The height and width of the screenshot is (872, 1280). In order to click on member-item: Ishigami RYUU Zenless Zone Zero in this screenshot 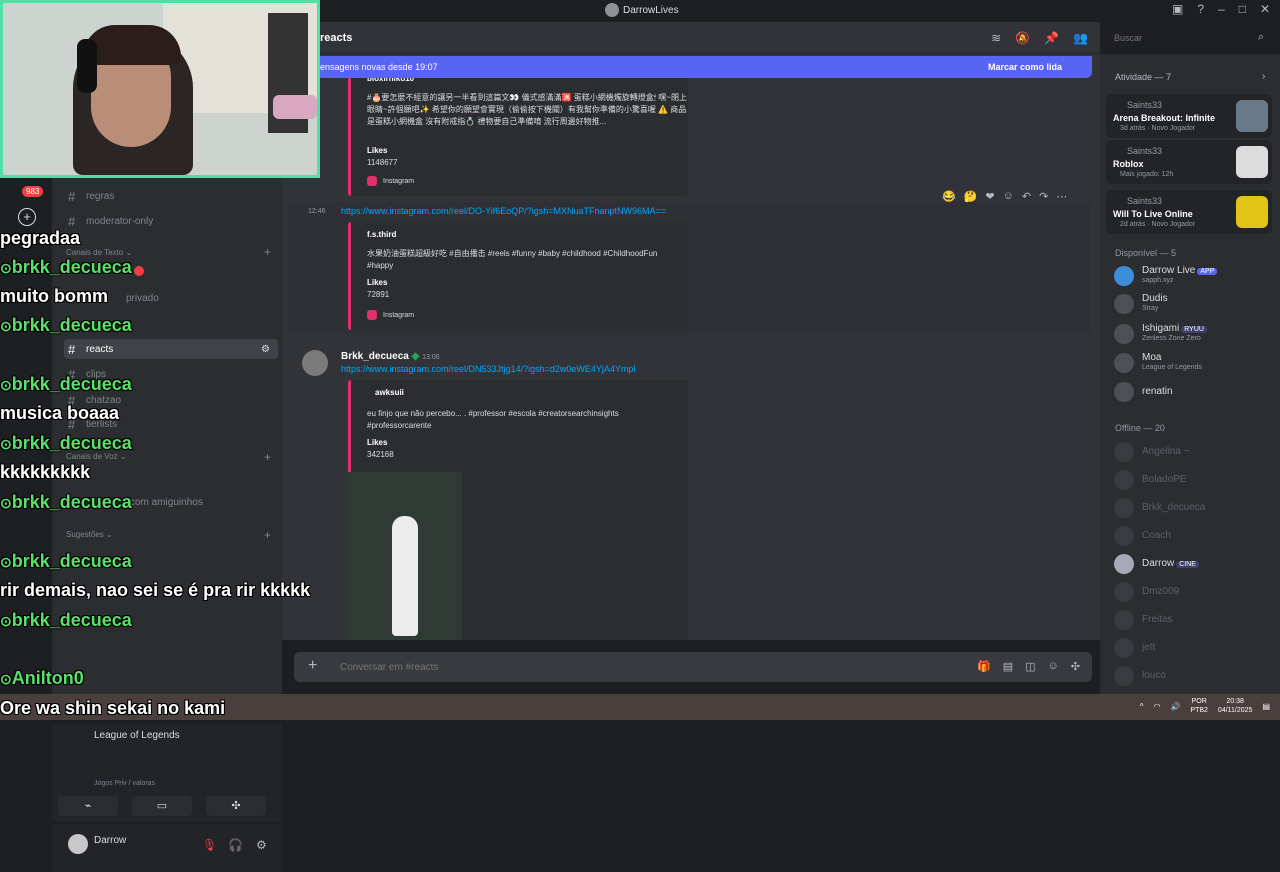, I will do `click(1194, 333)`.